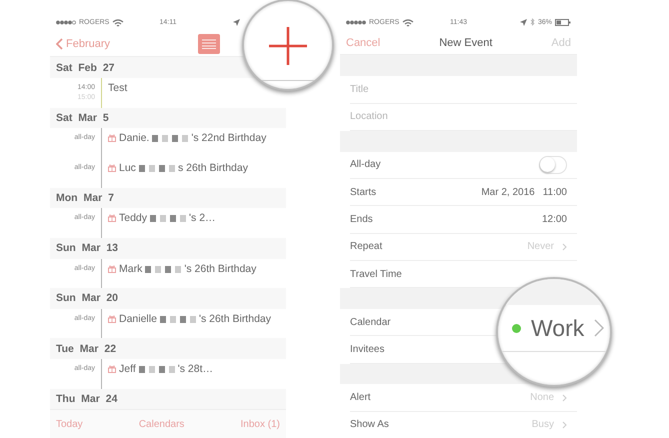 Image resolution: width=669 pixels, height=438 pixels. Describe the element at coordinates (362, 219) in the screenshot. I see `row-label: Ends` at that location.